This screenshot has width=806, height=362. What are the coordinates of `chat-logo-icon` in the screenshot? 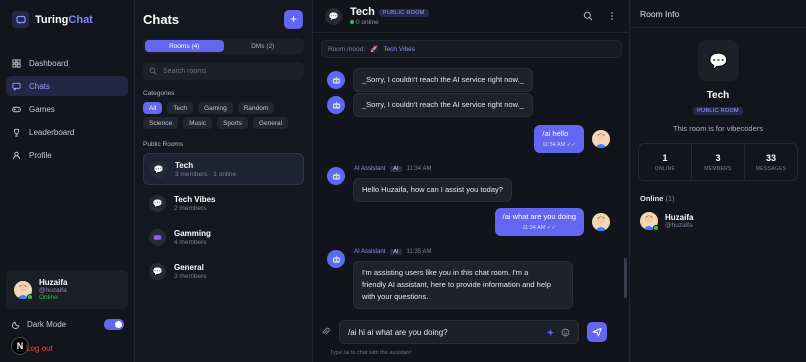 It's located at (20, 19).